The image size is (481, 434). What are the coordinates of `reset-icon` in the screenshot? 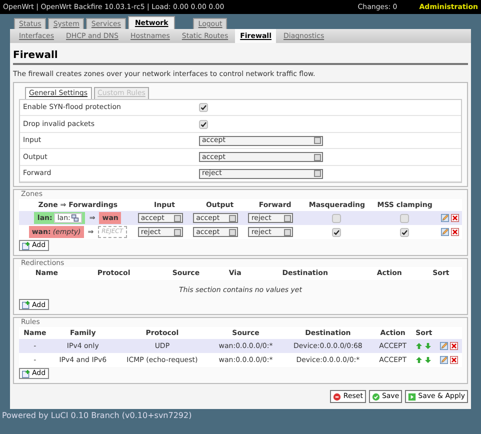 It's located at (337, 396).